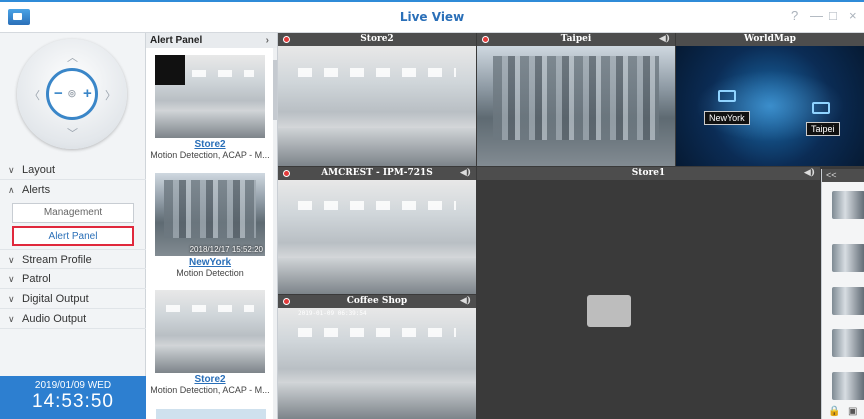 The width and height of the screenshot is (864, 419). Describe the element at coordinates (210, 262) in the screenshot. I see `alert-camera-link: NewYork` at that location.